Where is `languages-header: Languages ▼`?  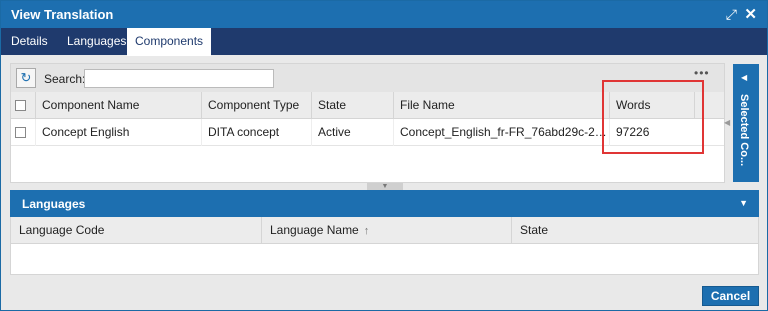
languages-header: Languages ▼ is located at coordinates (384, 203).